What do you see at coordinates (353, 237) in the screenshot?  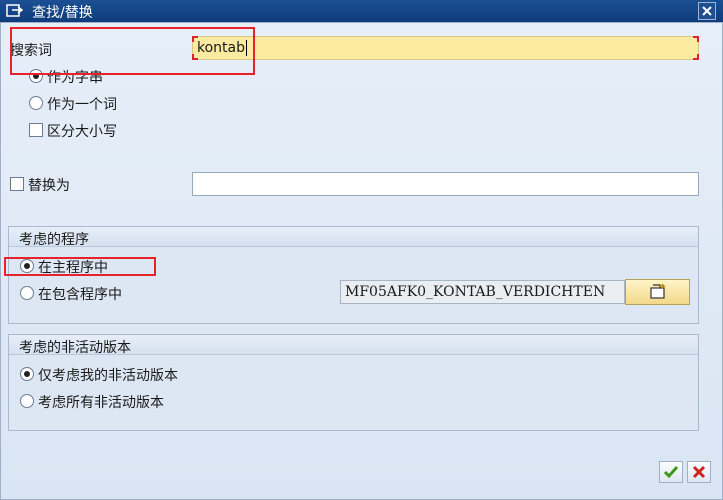 I see `programs-group-title: 考虑的程序` at bounding box center [353, 237].